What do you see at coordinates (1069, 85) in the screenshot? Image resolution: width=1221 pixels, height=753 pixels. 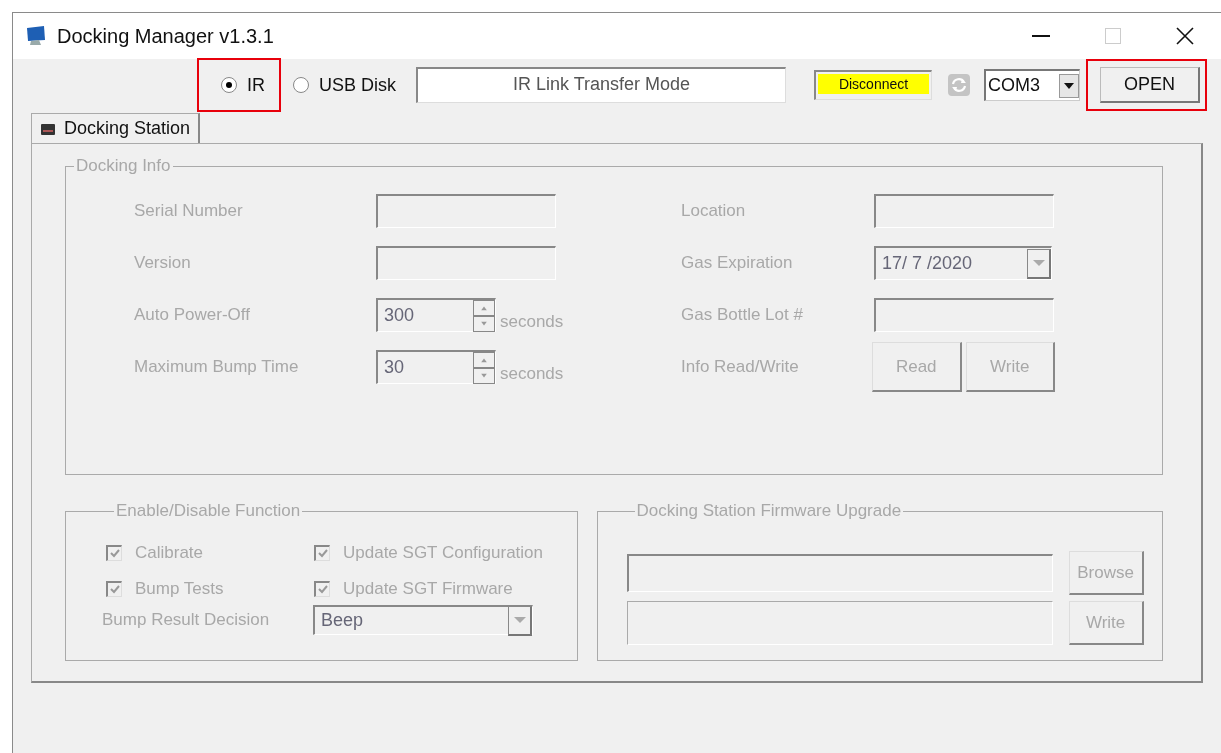 I see `caret-icon` at bounding box center [1069, 85].